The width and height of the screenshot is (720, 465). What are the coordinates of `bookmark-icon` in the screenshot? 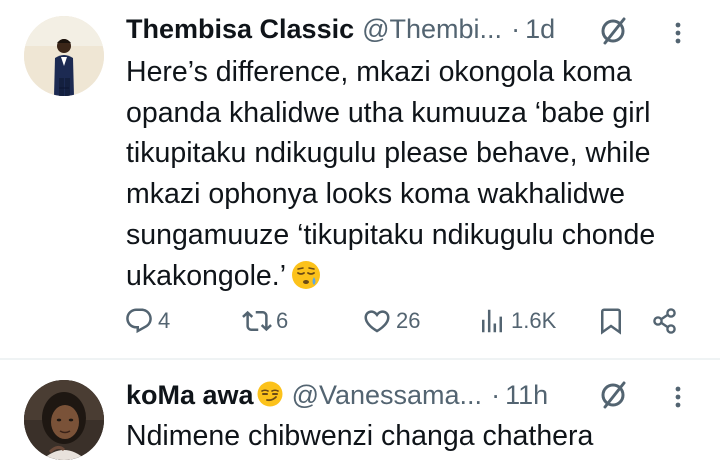 It's located at (611, 321).